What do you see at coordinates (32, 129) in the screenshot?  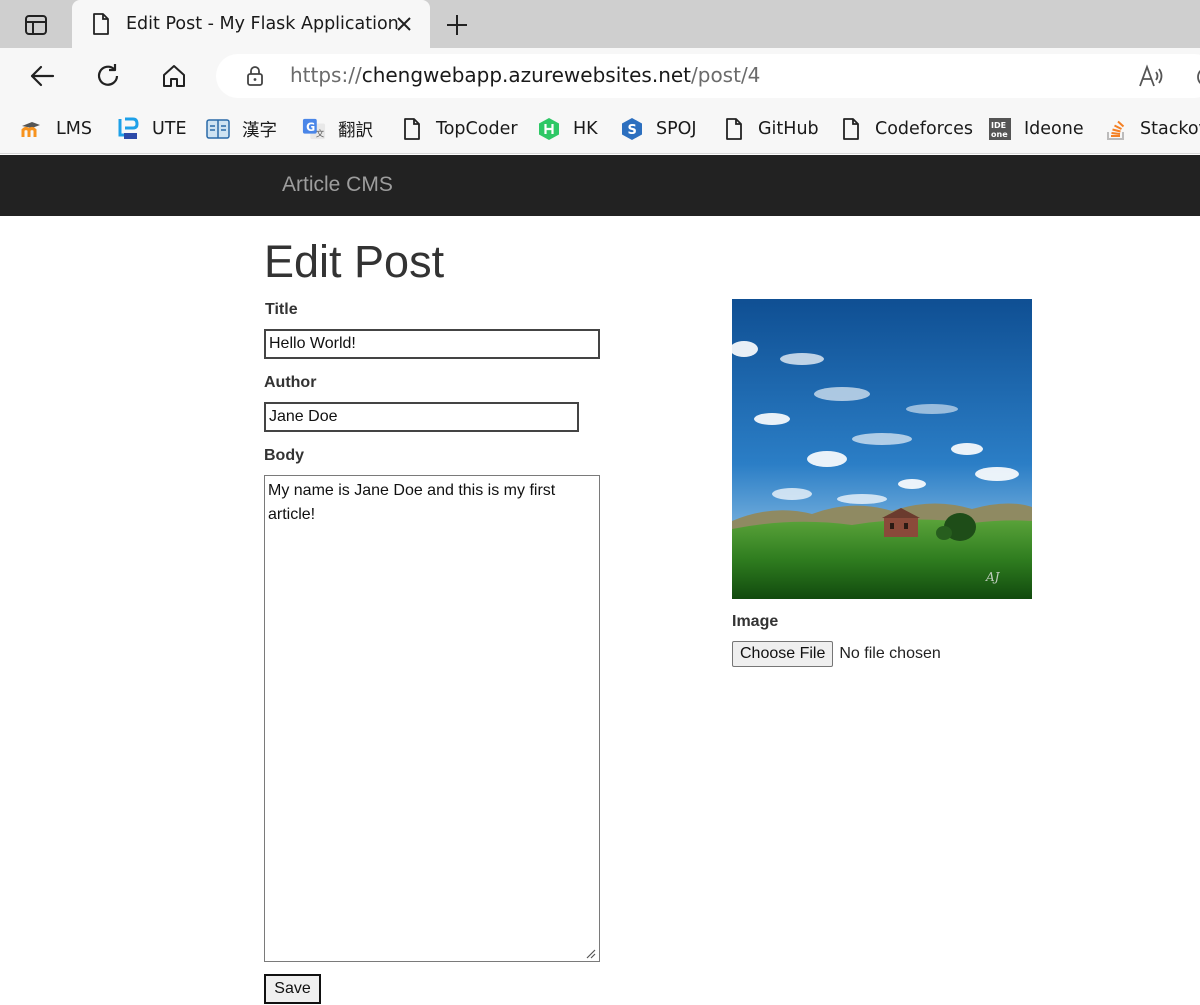 I see `moodle-icon` at bounding box center [32, 129].